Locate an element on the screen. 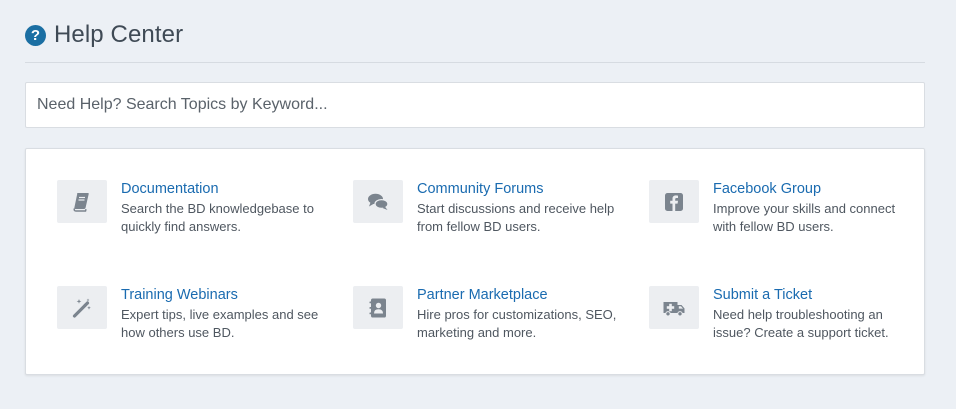 The width and height of the screenshot is (956, 409). page-header: ? Help Center is located at coordinates (104, 35).